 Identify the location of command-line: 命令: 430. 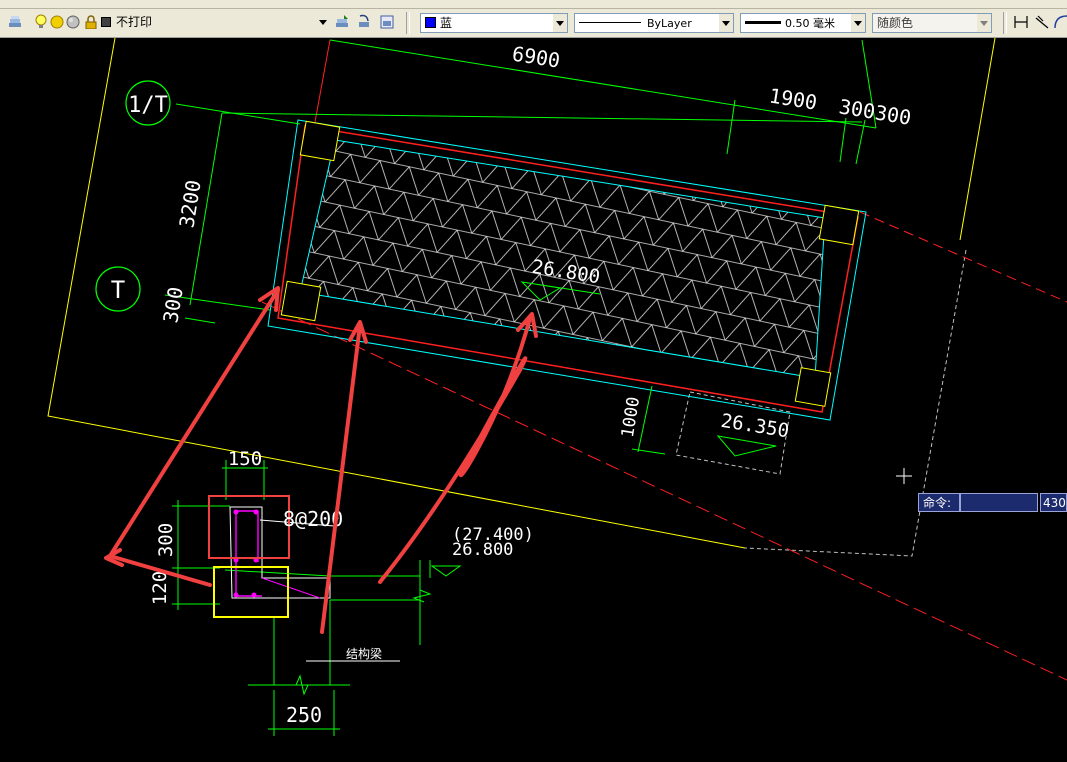
(992, 502).